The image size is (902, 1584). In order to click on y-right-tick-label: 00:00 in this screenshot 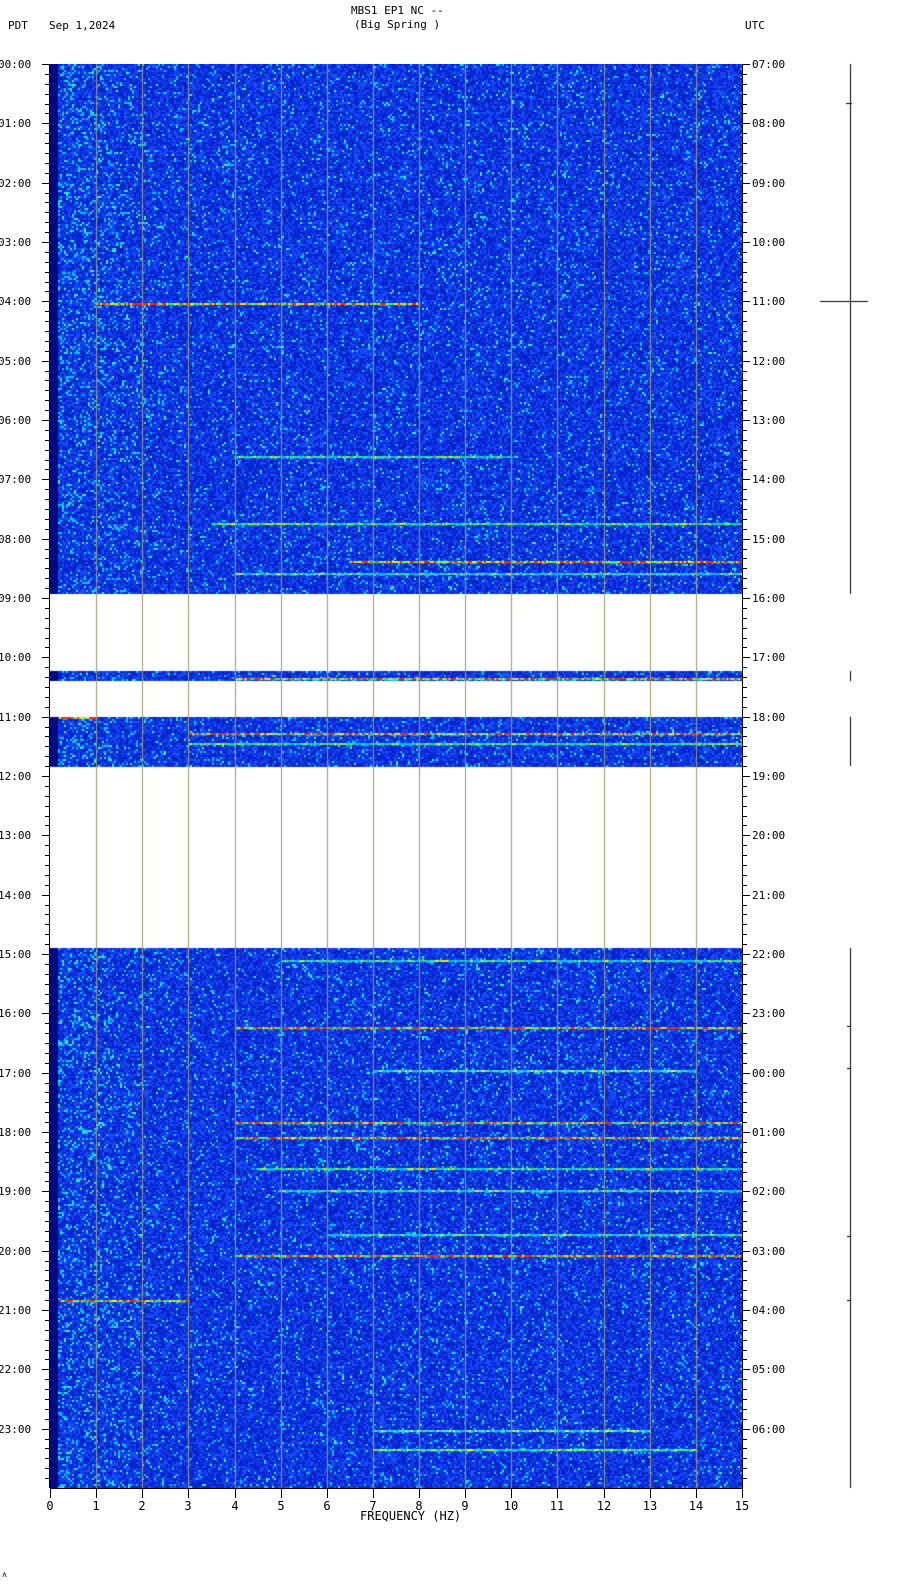, I will do `click(769, 1073)`.